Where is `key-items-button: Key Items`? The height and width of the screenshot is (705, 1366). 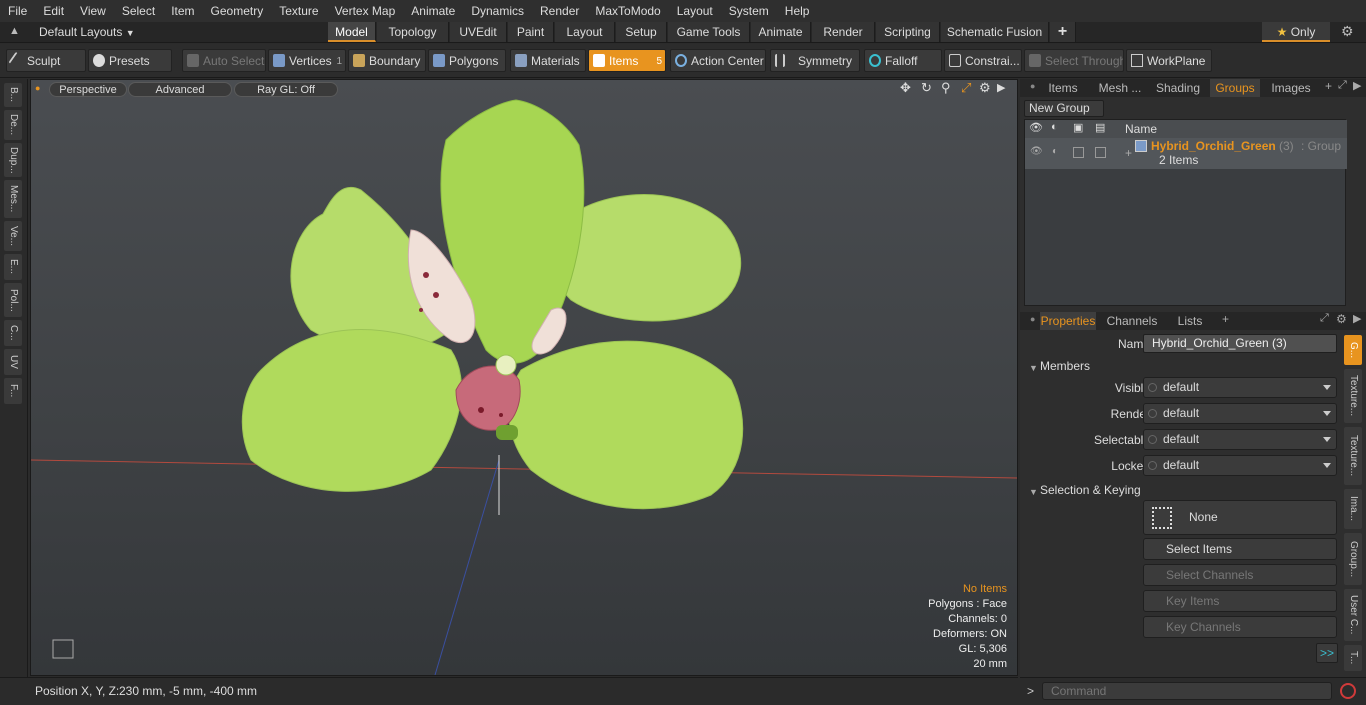 key-items-button: Key Items is located at coordinates (1240, 601).